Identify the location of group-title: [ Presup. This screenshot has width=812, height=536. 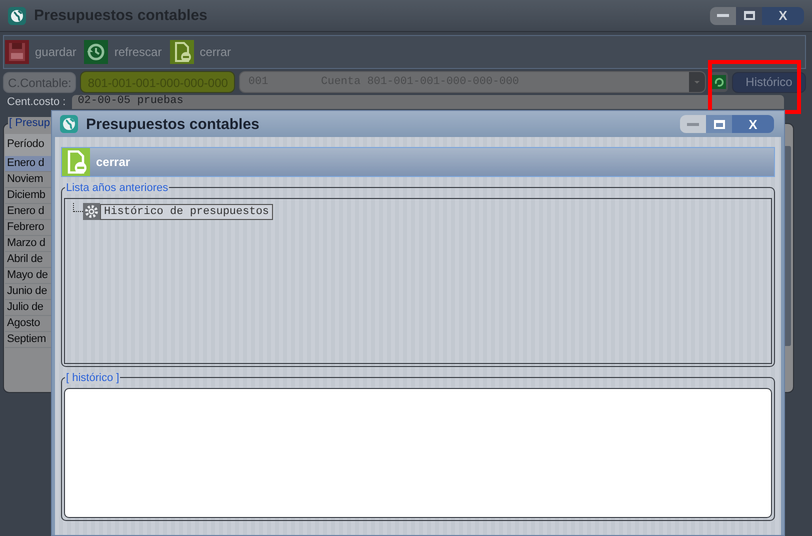
(29, 123).